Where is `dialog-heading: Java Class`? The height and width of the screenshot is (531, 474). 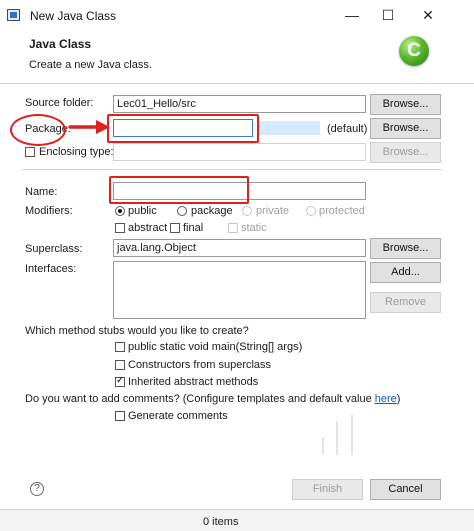
dialog-heading: Java Class is located at coordinates (60, 44).